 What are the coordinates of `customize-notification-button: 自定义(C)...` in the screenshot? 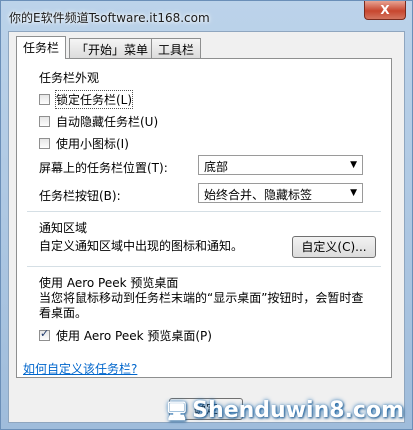 It's located at (334, 247).